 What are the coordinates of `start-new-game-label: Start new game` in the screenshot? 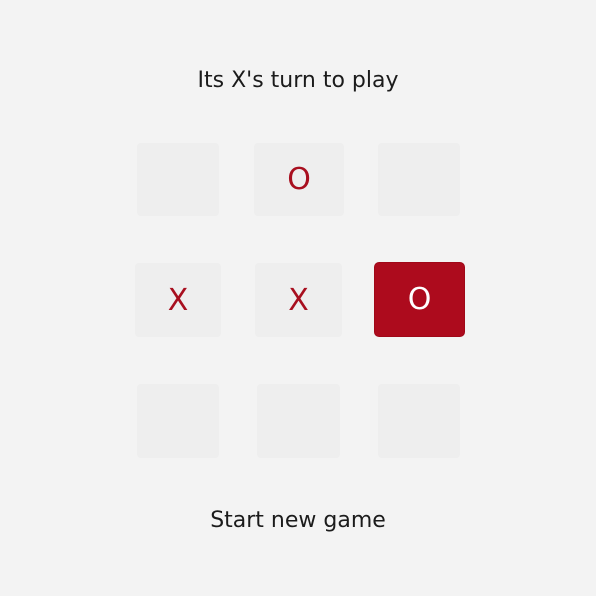 It's located at (298, 520).